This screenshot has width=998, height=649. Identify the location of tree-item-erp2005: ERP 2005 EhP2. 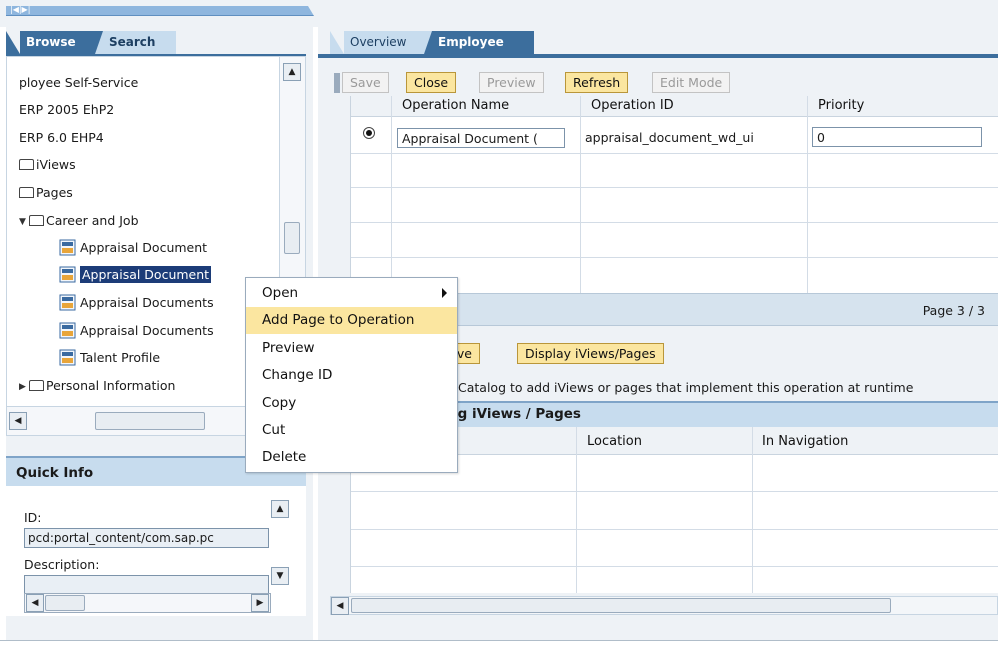
(66, 110).